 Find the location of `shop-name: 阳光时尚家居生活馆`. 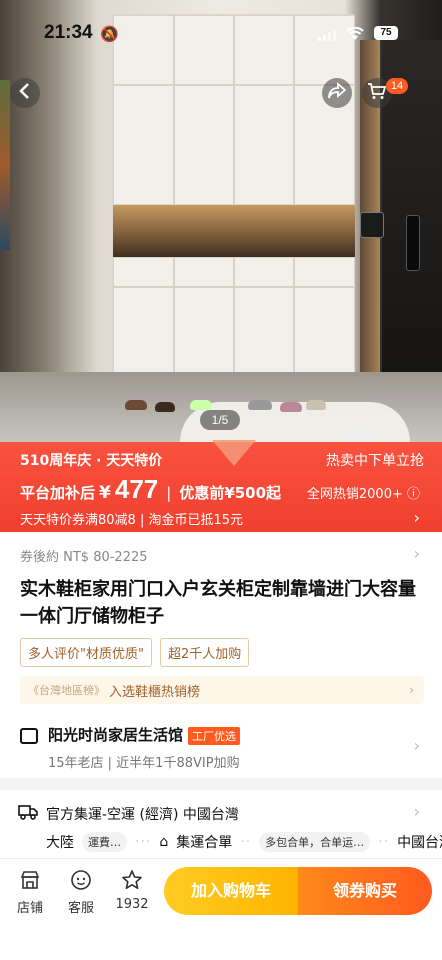

shop-name: 阳光时尚家居生活馆 is located at coordinates (115, 734).